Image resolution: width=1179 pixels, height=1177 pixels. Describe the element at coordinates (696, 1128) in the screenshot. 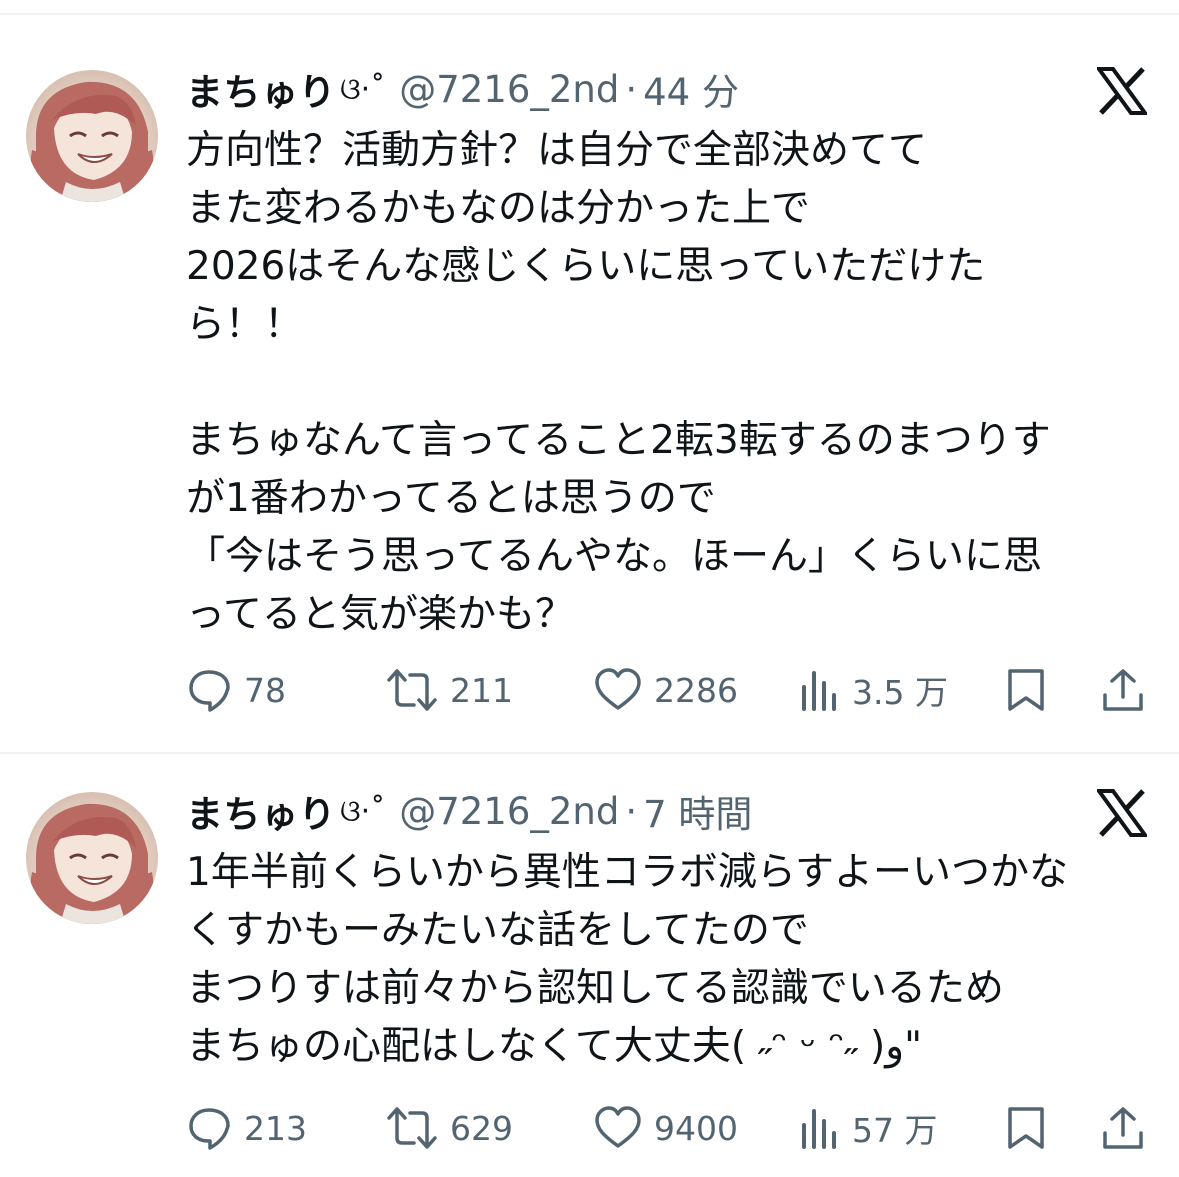

I see `like-count: 9400` at that location.